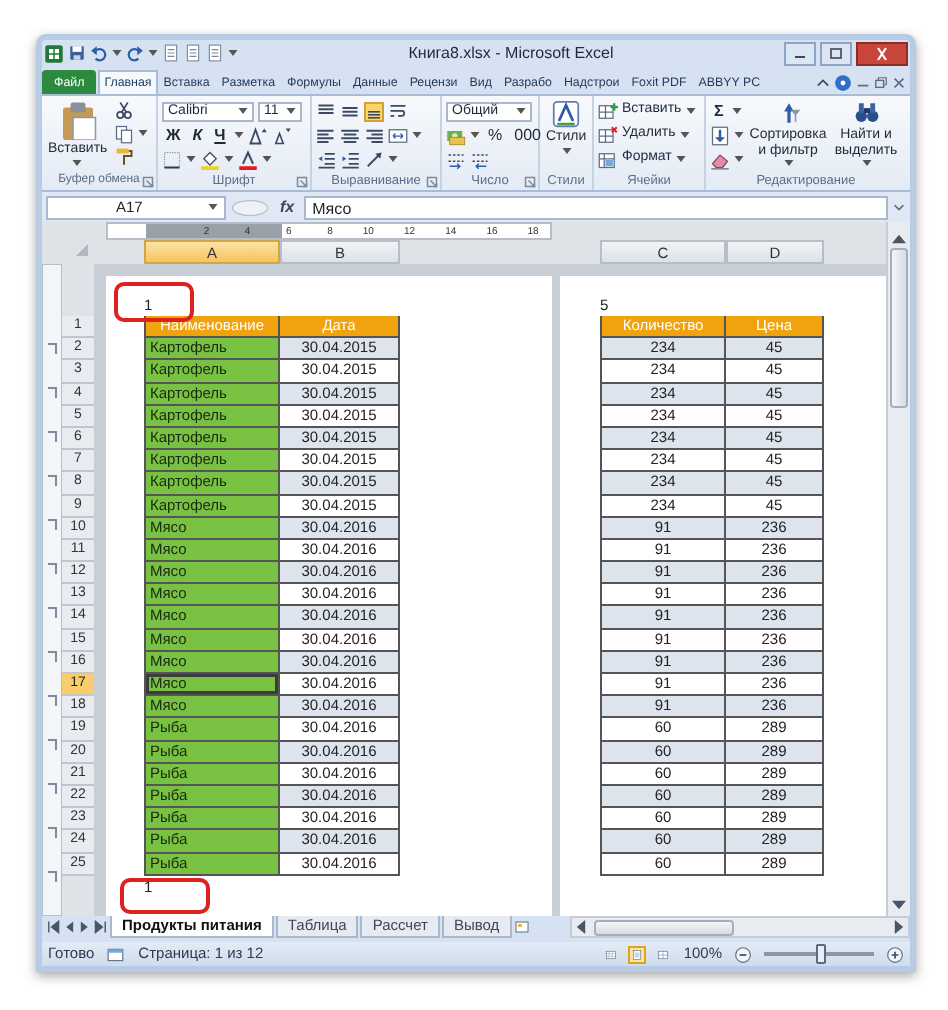  I want to click on bold-button: Ж, so click(173, 135).